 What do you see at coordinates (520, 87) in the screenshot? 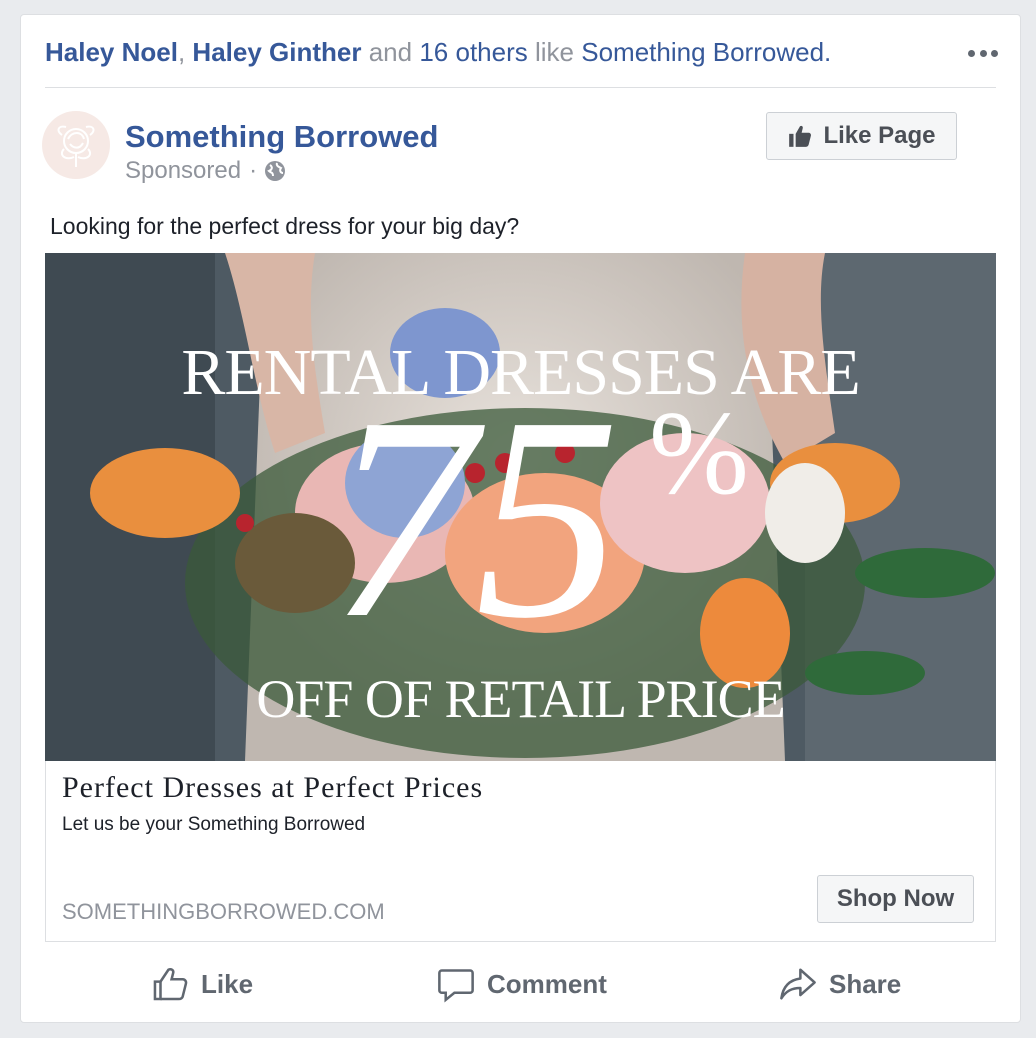
I see `divider` at bounding box center [520, 87].